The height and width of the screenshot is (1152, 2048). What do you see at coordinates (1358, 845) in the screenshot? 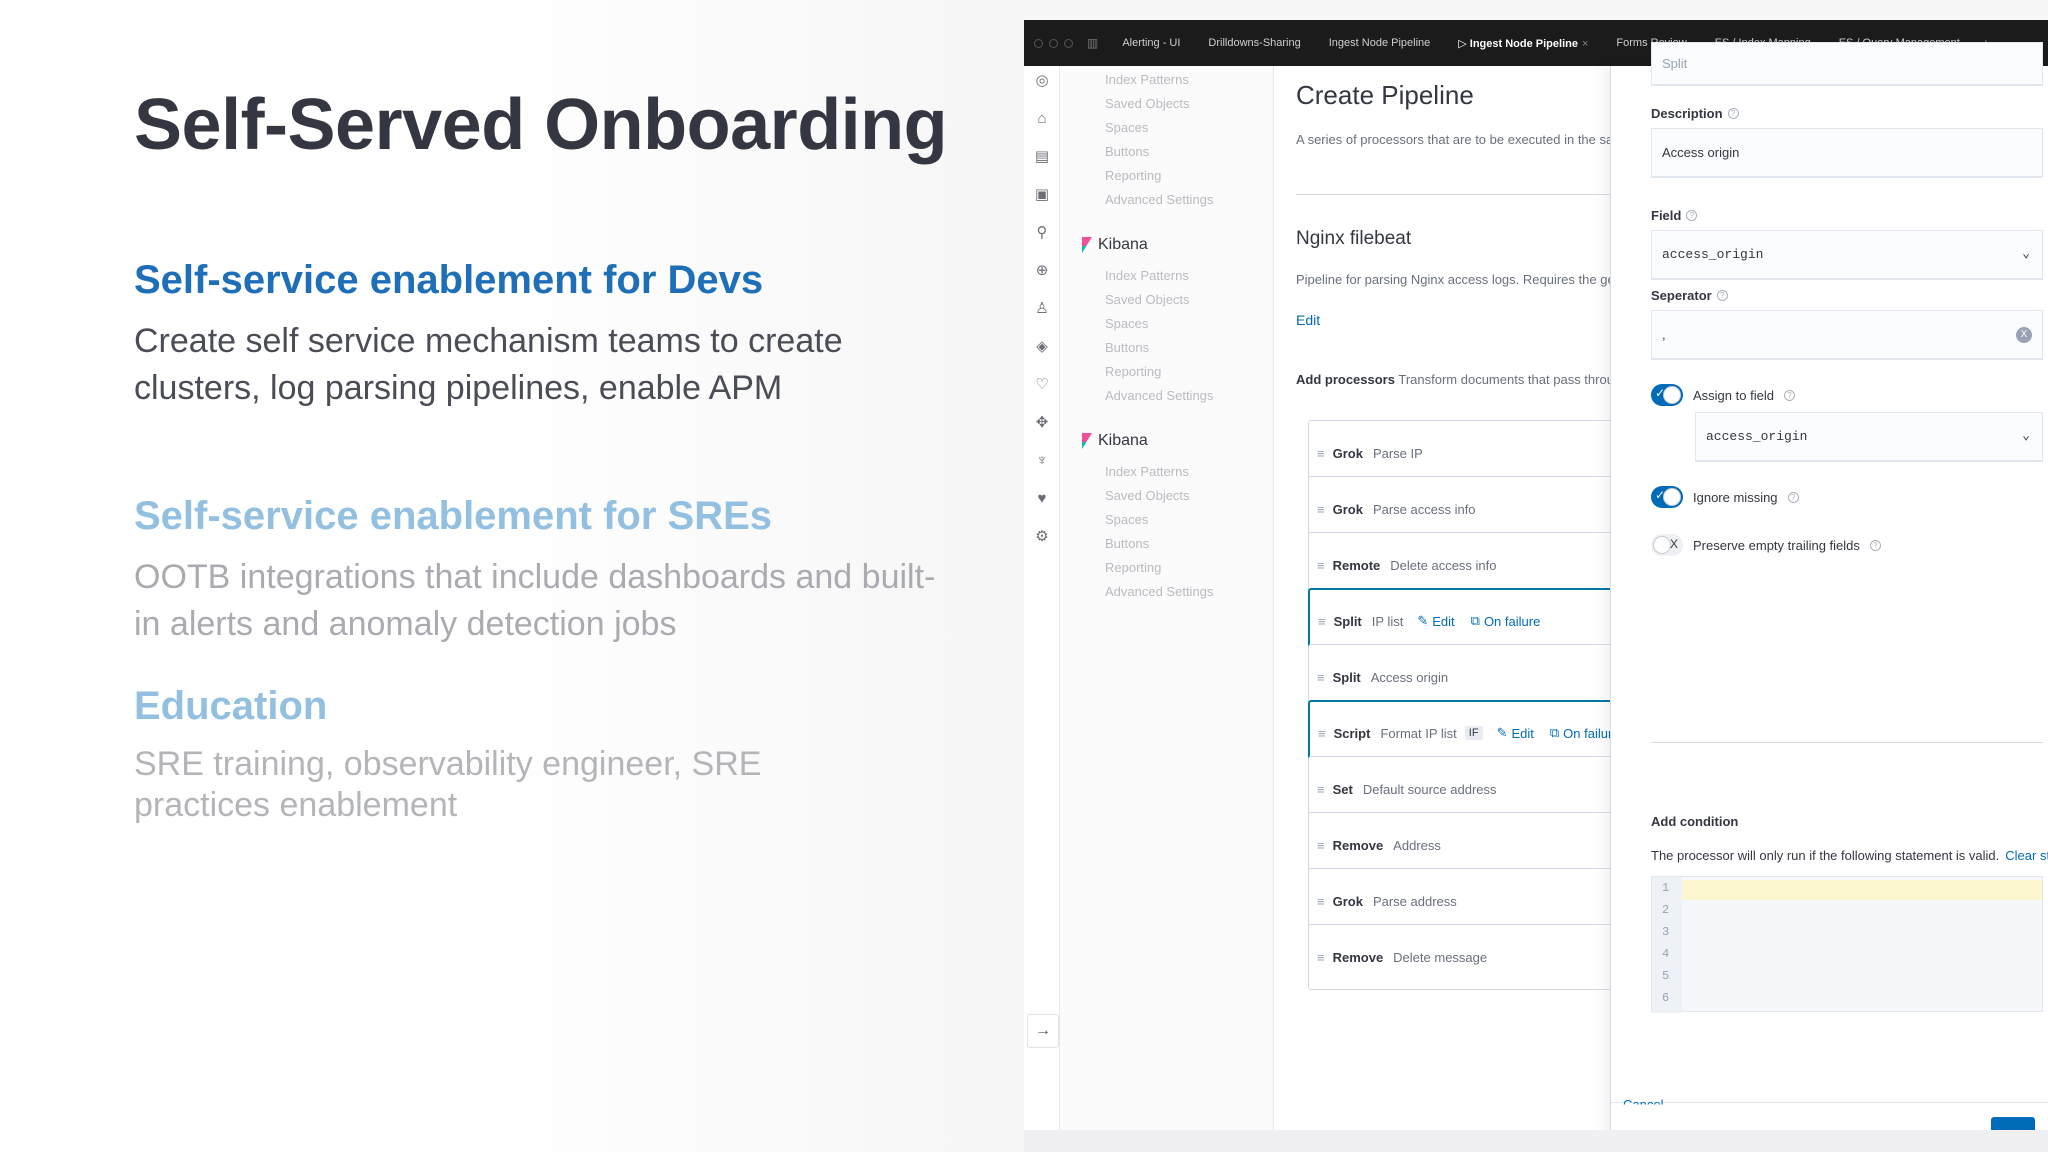
I see `processor-type: Remove` at bounding box center [1358, 845].